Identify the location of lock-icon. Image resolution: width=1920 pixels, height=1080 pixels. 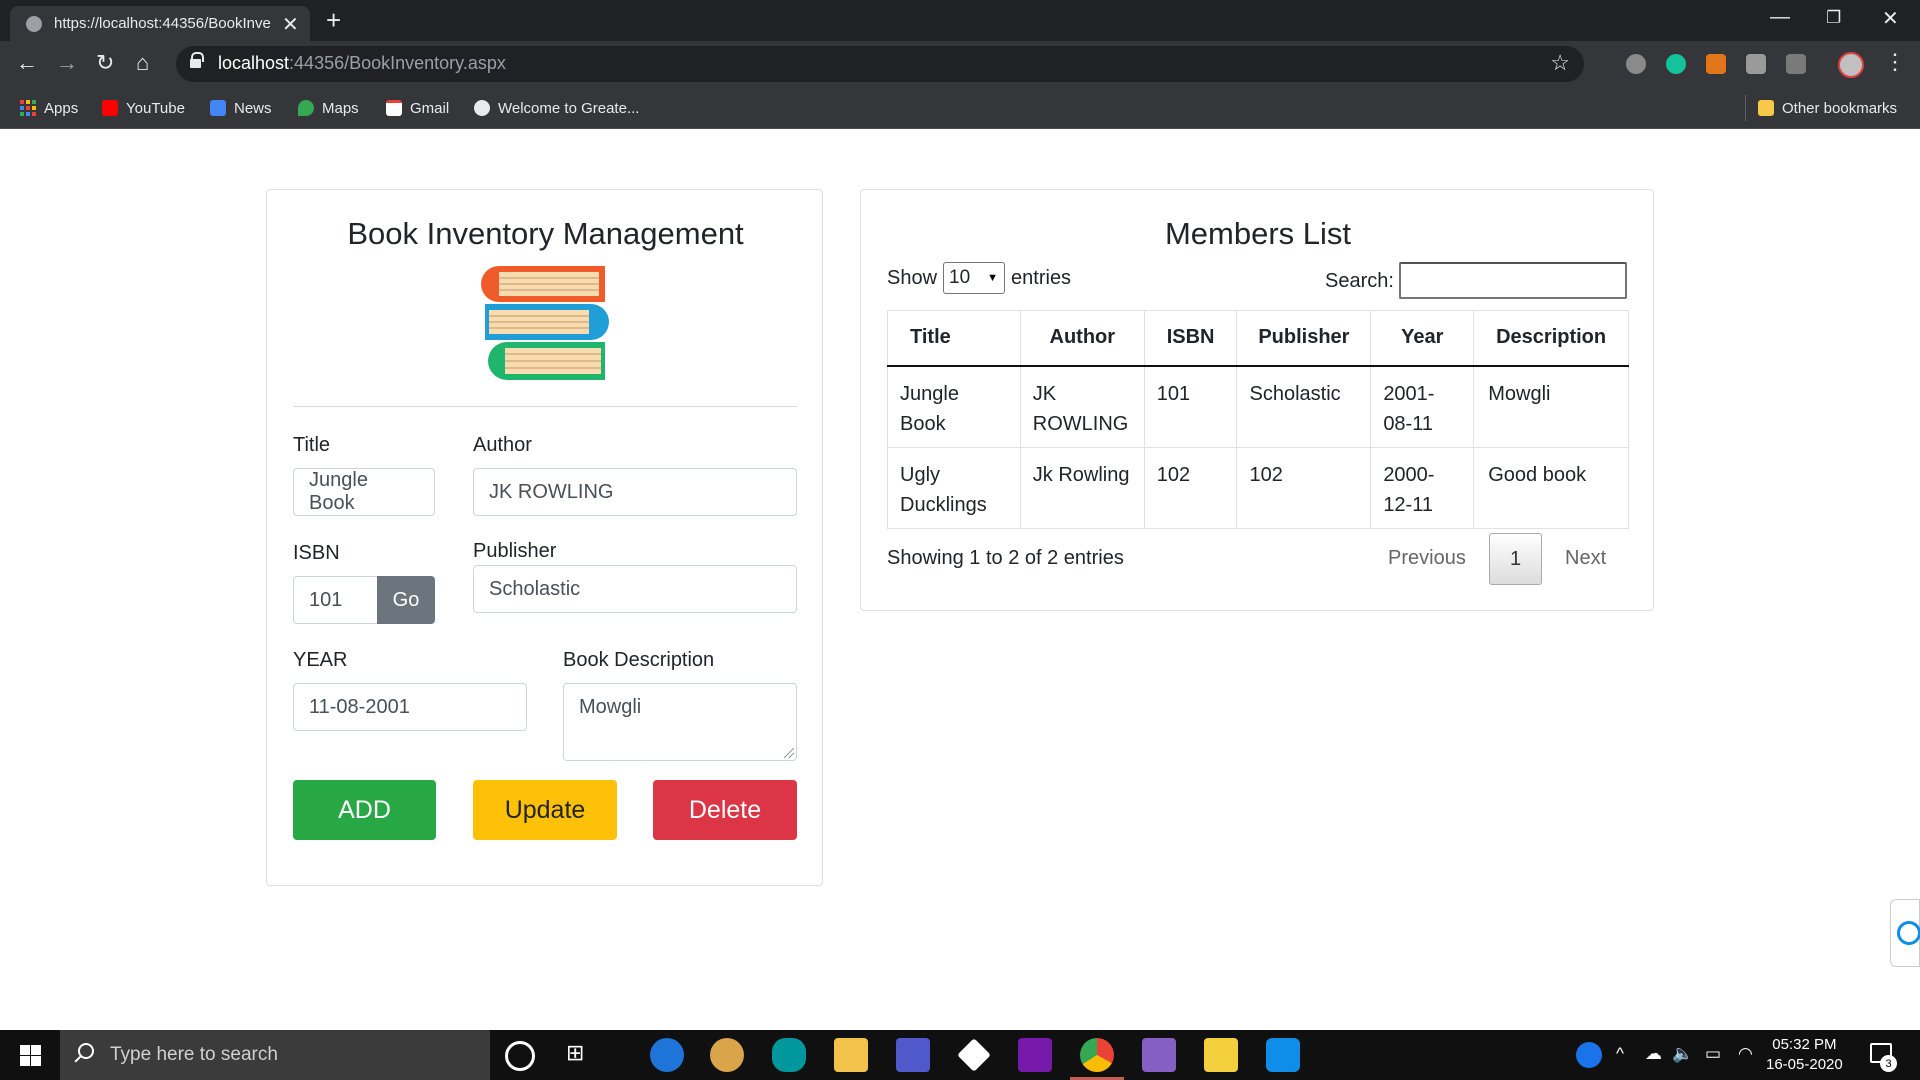
(197, 61).